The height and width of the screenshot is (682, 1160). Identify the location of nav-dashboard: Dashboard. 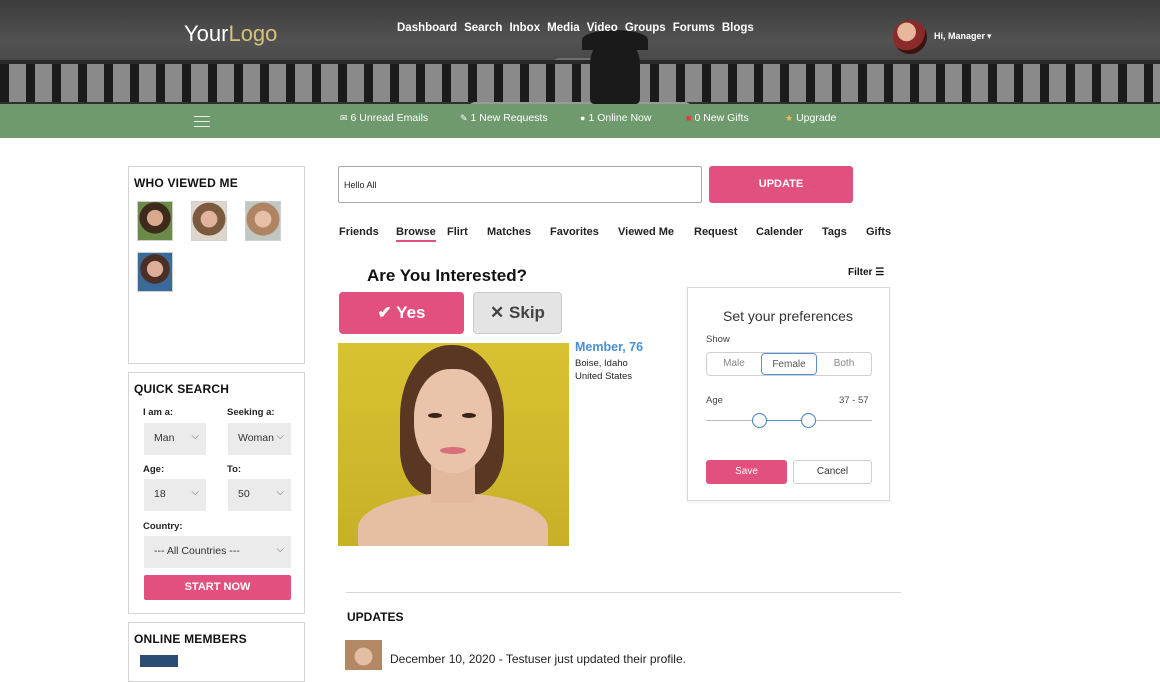
(427, 28).